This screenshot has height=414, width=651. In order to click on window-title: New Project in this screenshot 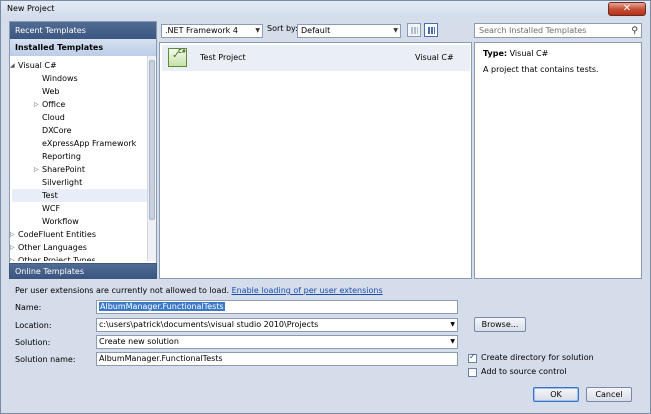, I will do `click(31, 8)`.